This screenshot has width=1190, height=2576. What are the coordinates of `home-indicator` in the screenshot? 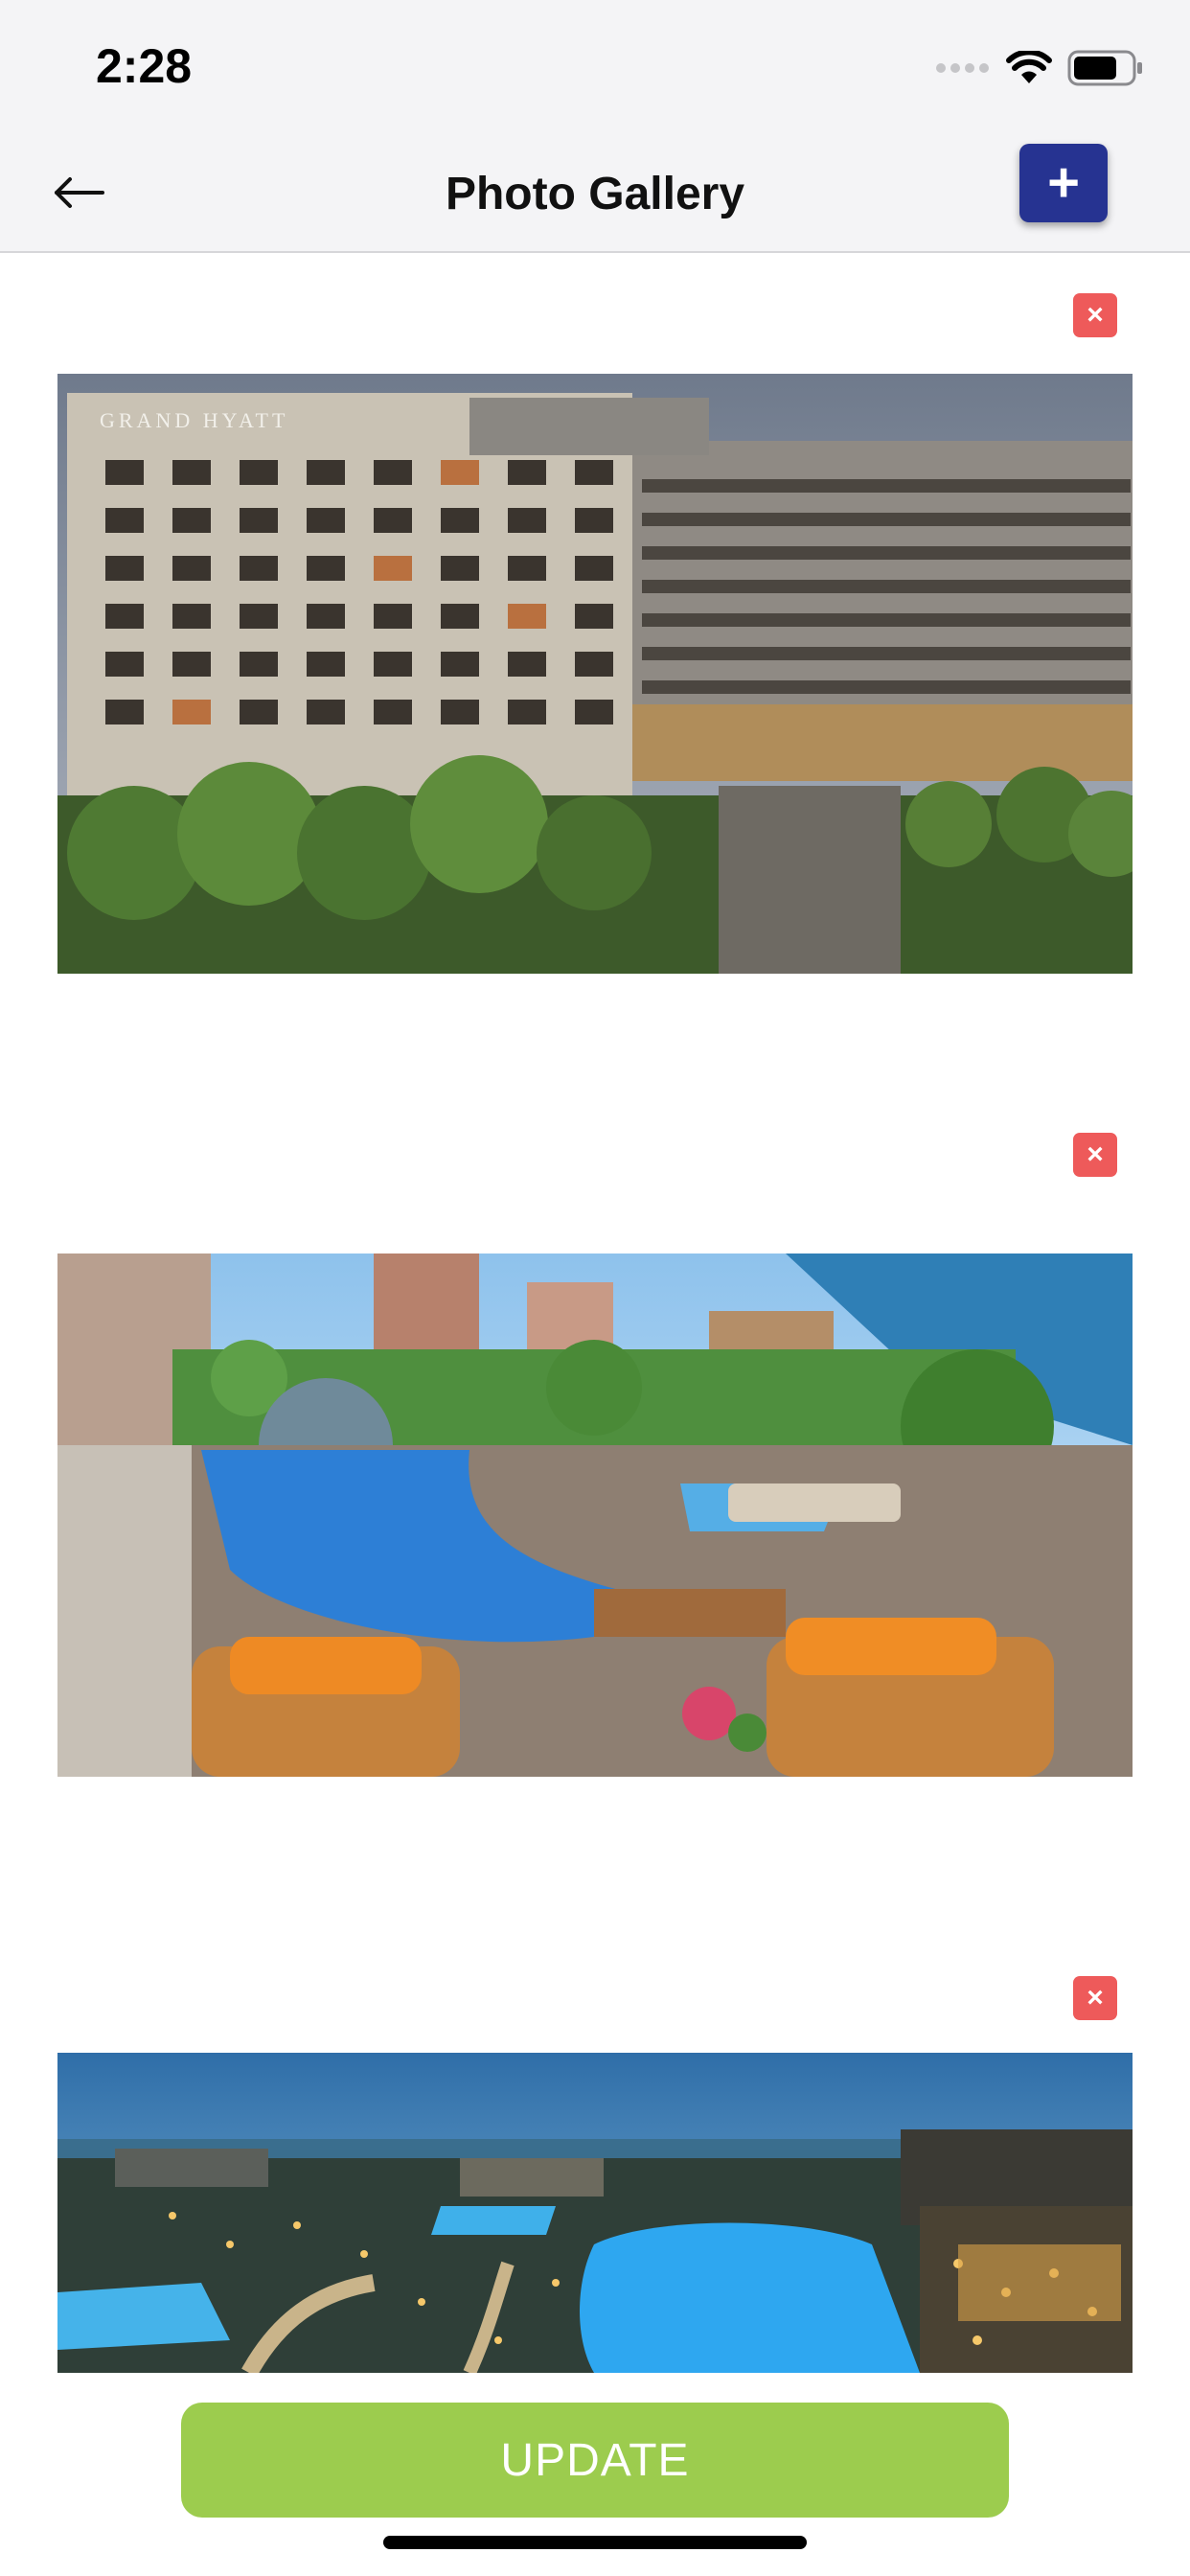 It's located at (595, 2542).